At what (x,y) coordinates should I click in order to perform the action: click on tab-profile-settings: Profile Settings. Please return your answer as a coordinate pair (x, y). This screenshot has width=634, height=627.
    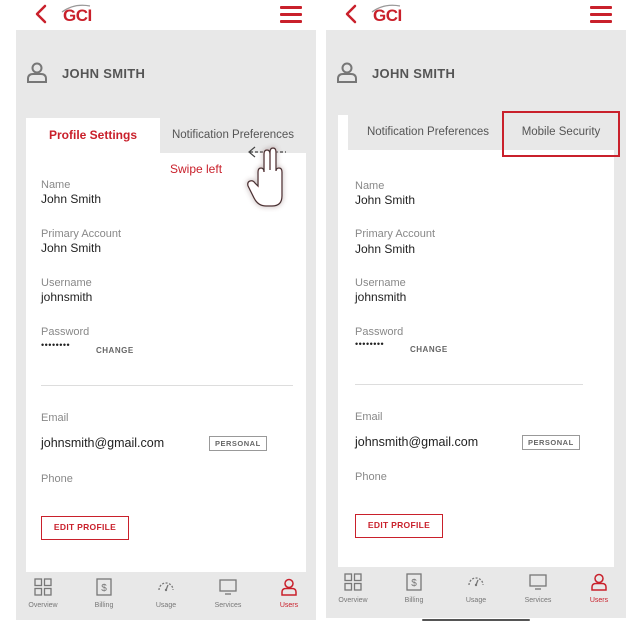
    Looking at the image, I should click on (93, 135).